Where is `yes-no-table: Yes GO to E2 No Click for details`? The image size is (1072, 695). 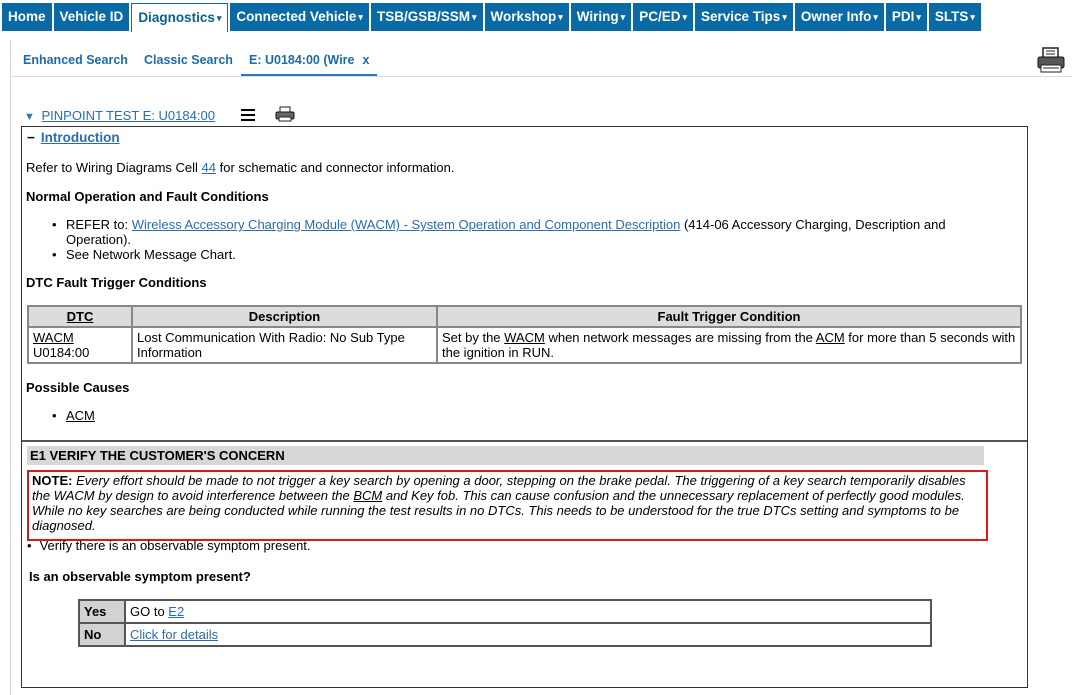
yes-no-table: Yes GO to E2 No Click for details is located at coordinates (505, 623).